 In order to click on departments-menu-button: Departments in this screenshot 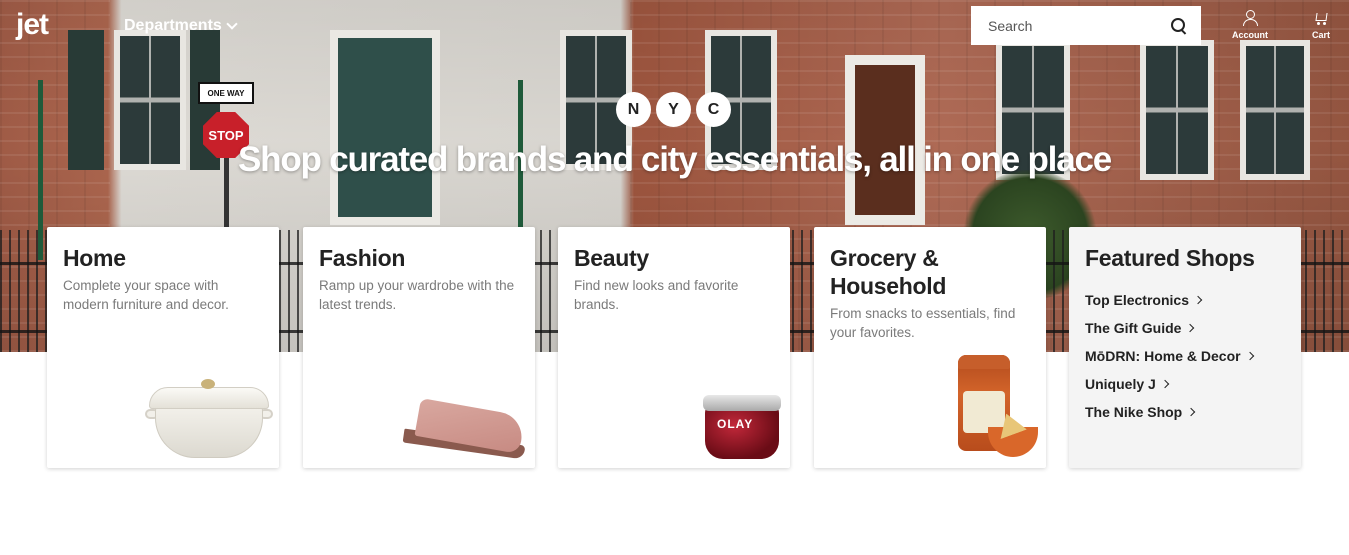, I will do `click(181, 26)`.